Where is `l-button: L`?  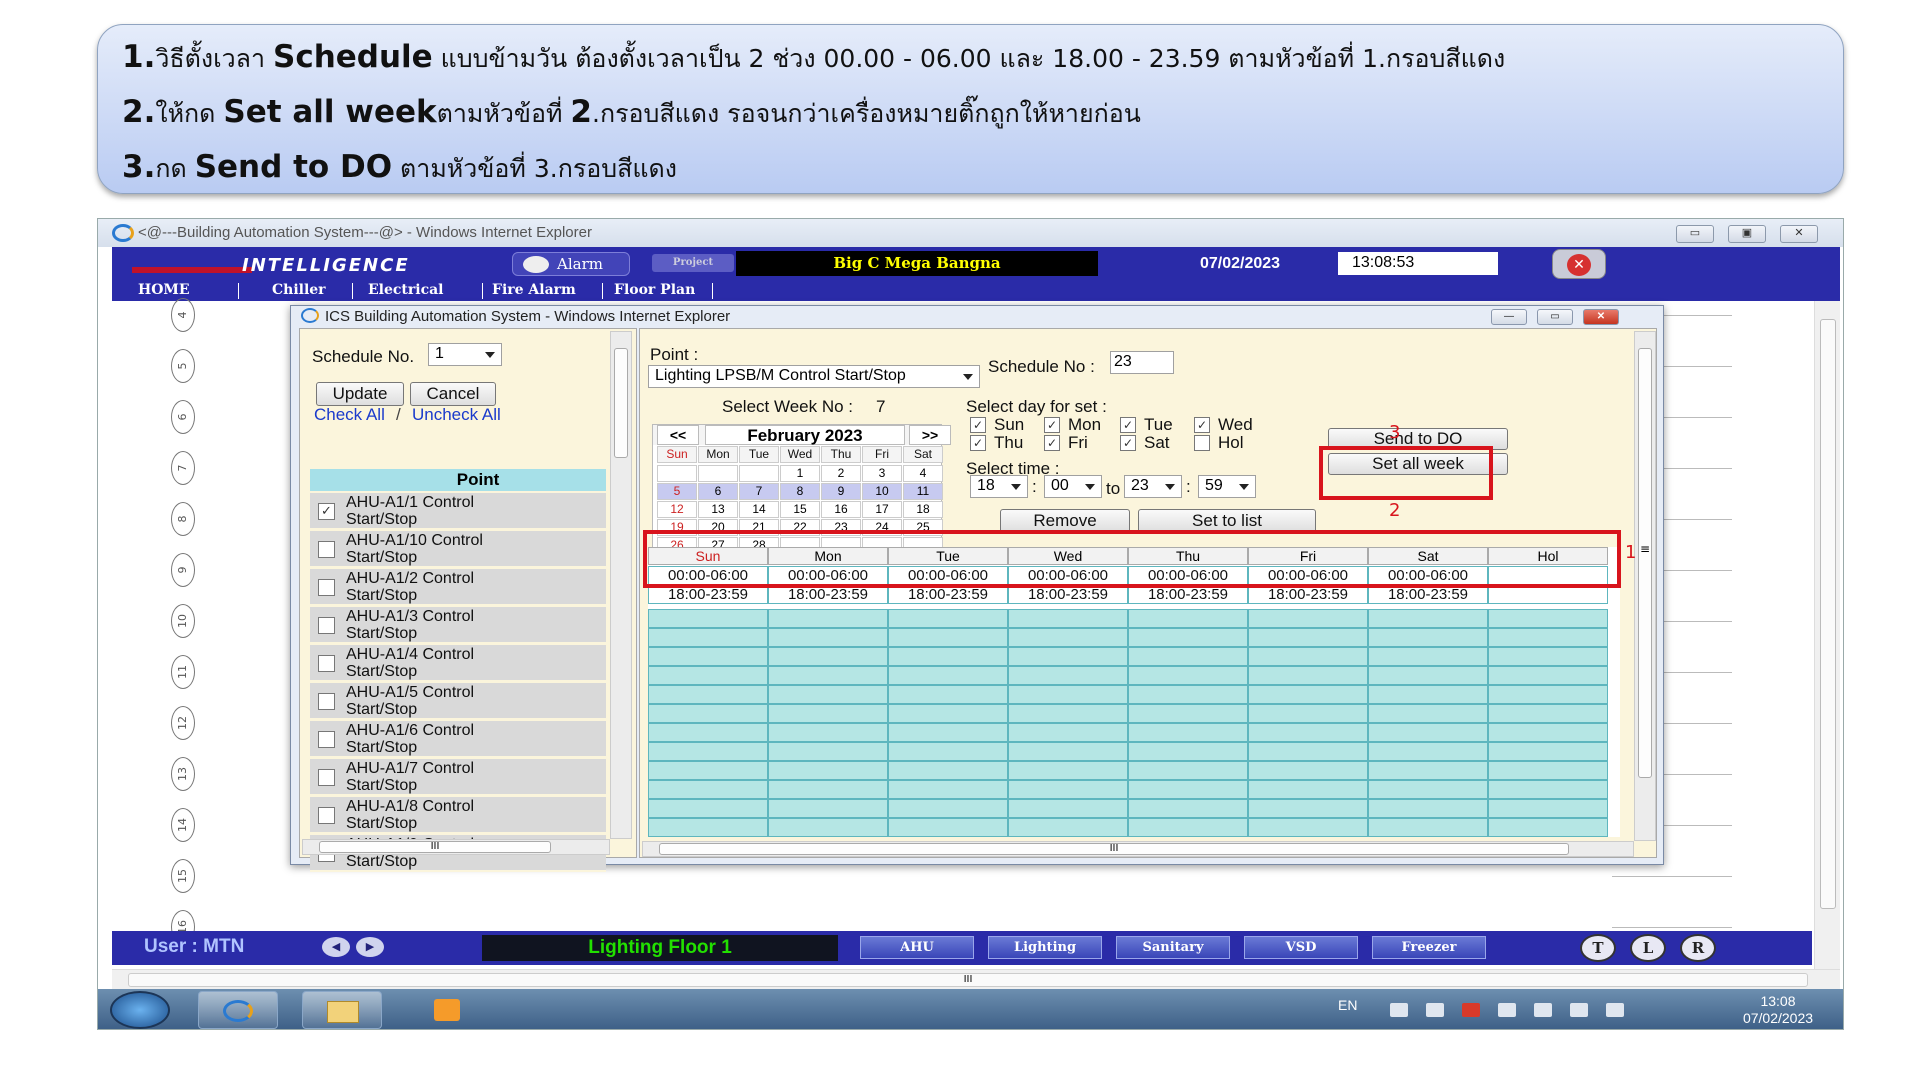 l-button: L is located at coordinates (1648, 948).